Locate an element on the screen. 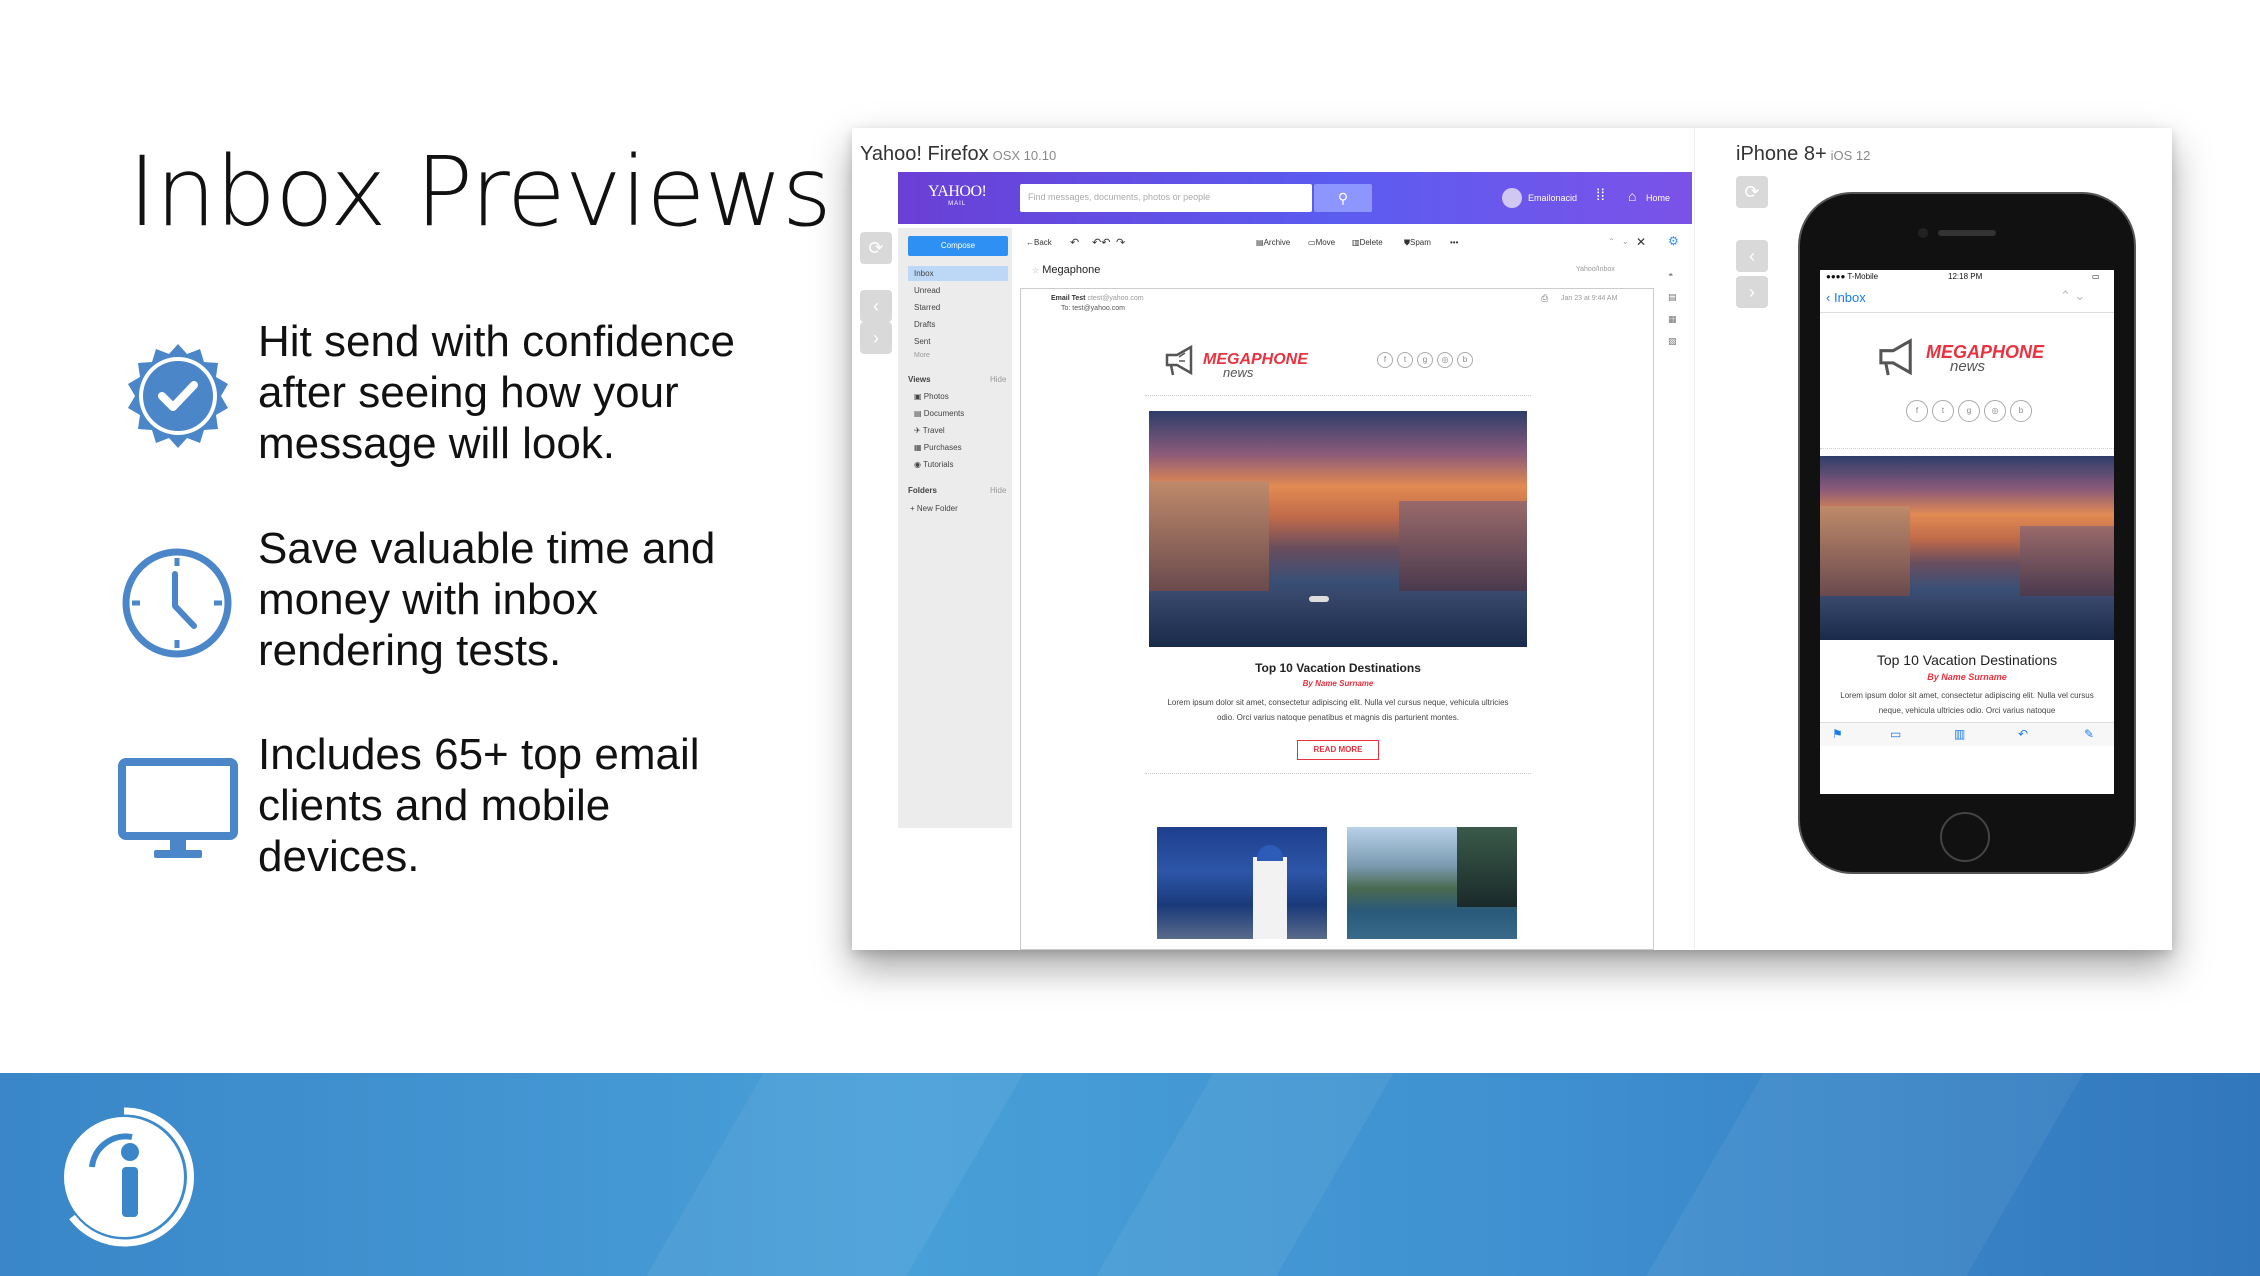 This screenshot has width=2260, height=1276. phone-speaker is located at coordinates (1967, 233).